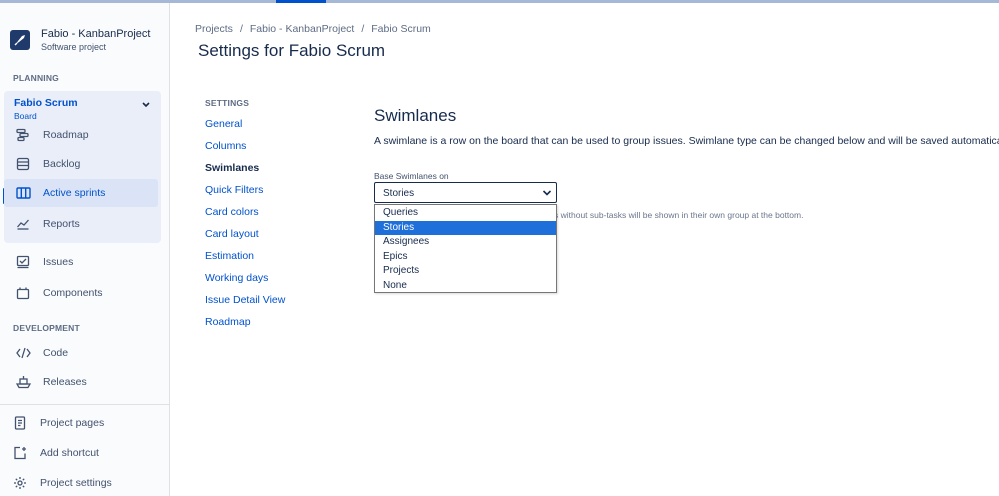 The height and width of the screenshot is (496, 999). What do you see at coordinates (96, 34) in the screenshot?
I see `project-name: Fabio - KanbanProject` at bounding box center [96, 34].